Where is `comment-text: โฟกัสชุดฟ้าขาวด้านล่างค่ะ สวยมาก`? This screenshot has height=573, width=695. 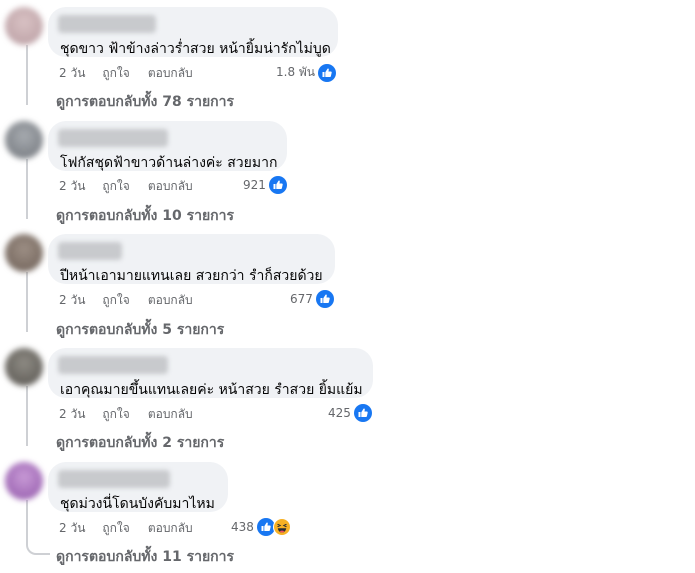 comment-text: โฟกัสชุดฟ้าขาวด้านล่างค่ะ สวยมาก is located at coordinates (169, 163).